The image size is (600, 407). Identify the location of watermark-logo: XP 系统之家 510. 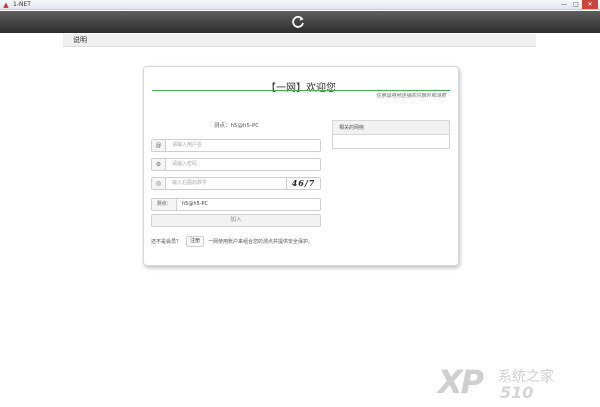
(518, 384).